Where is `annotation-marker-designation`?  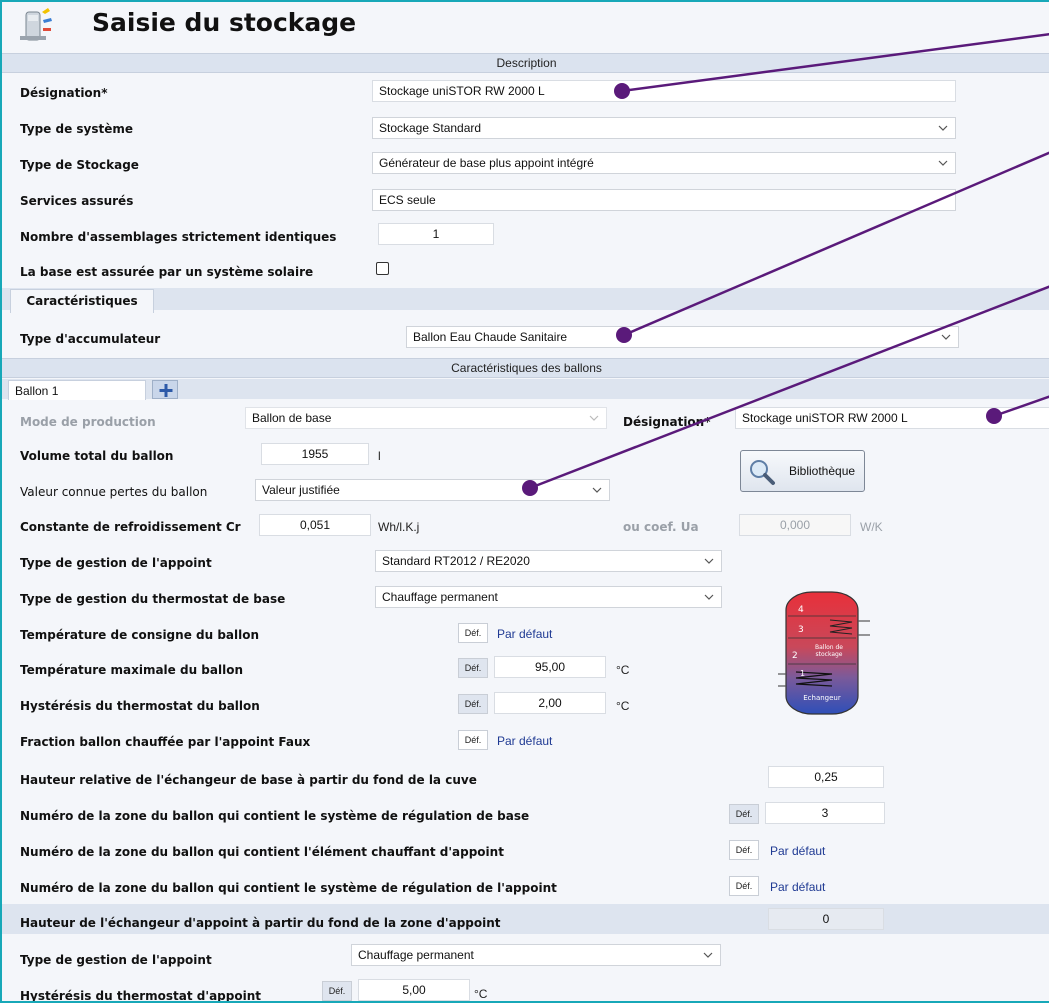
annotation-marker-designation is located at coordinates (622, 91).